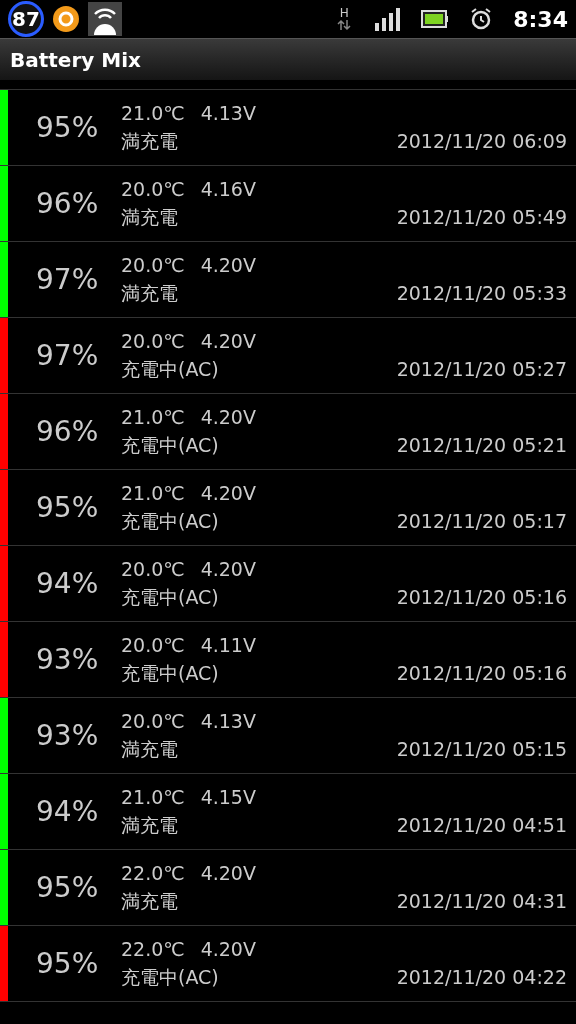 The image size is (576, 1024). Describe the element at coordinates (482, 141) in the screenshot. I see `timestamp: 2012/11/20 06:09` at that location.